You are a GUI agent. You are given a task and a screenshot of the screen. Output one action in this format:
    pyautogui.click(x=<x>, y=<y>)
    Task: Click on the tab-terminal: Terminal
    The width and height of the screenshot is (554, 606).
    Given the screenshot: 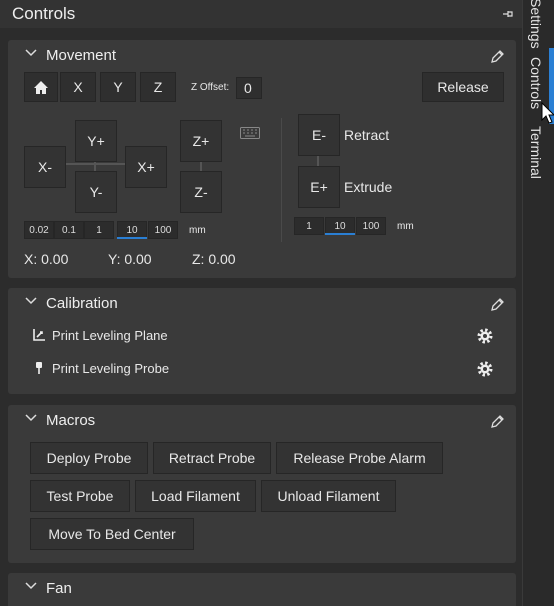 What is the action you would take?
    pyautogui.click(x=536, y=152)
    